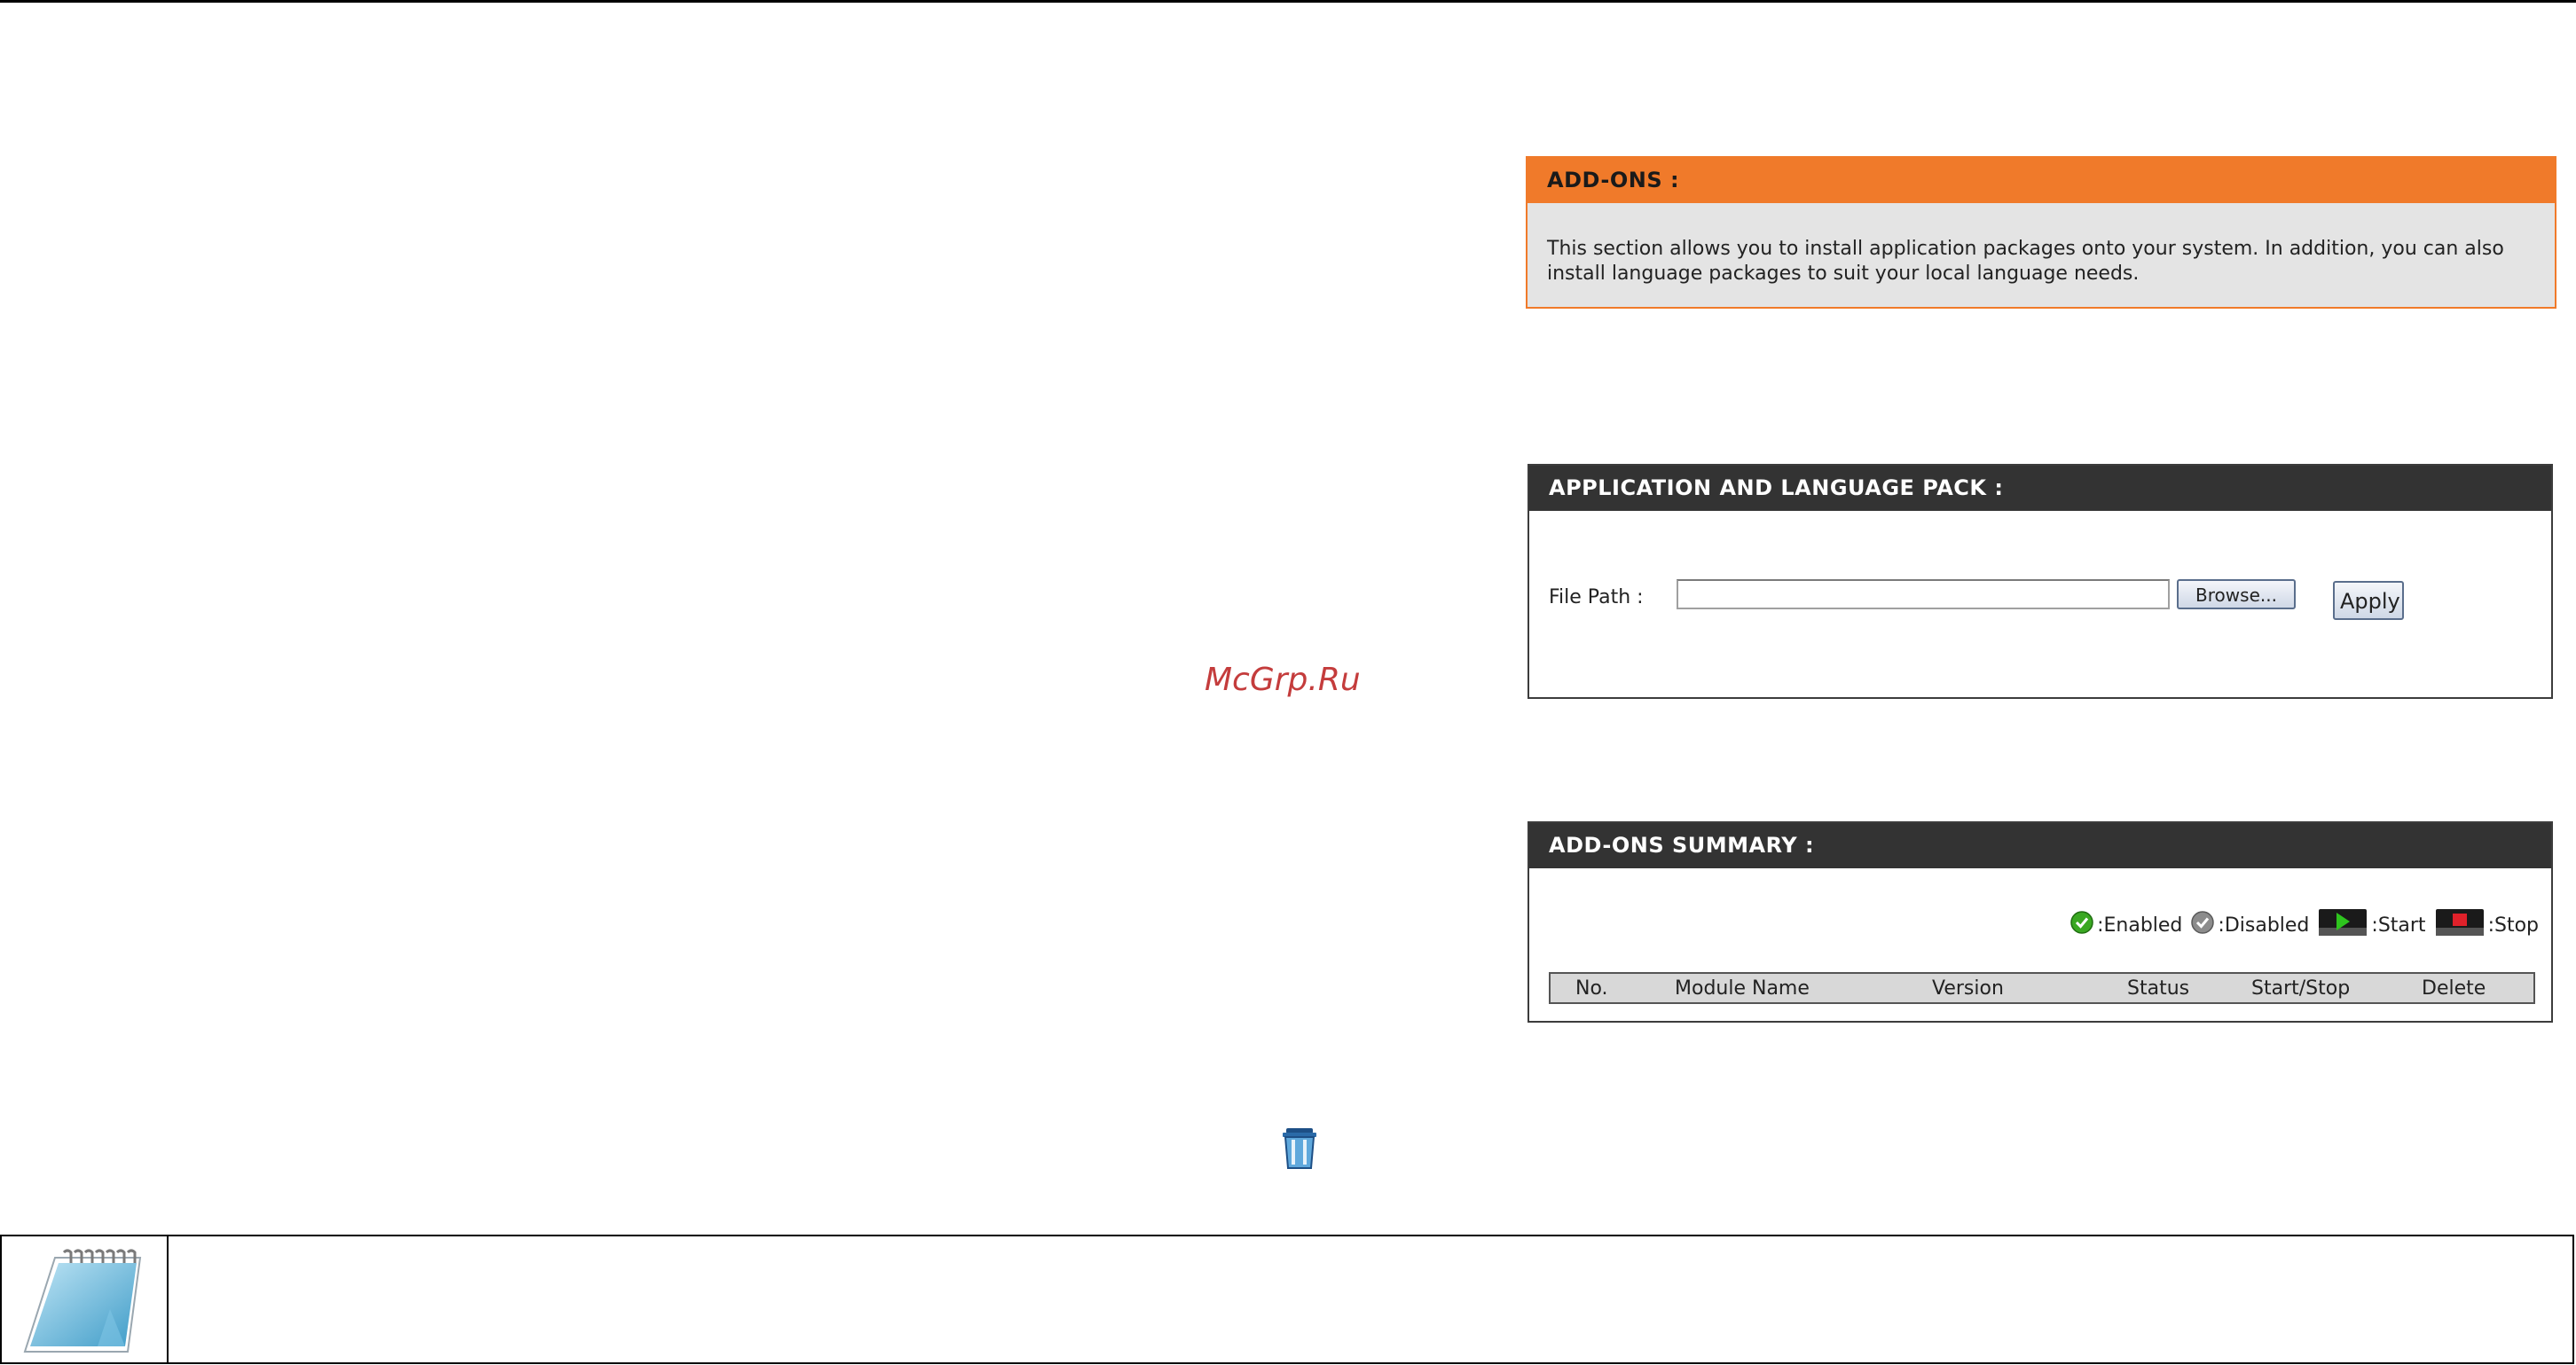 This screenshot has width=2576, height=1365. What do you see at coordinates (2264, 925) in the screenshot?
I see `legend-disabled-label: :Disabled` at bounding box center [2264, 925].